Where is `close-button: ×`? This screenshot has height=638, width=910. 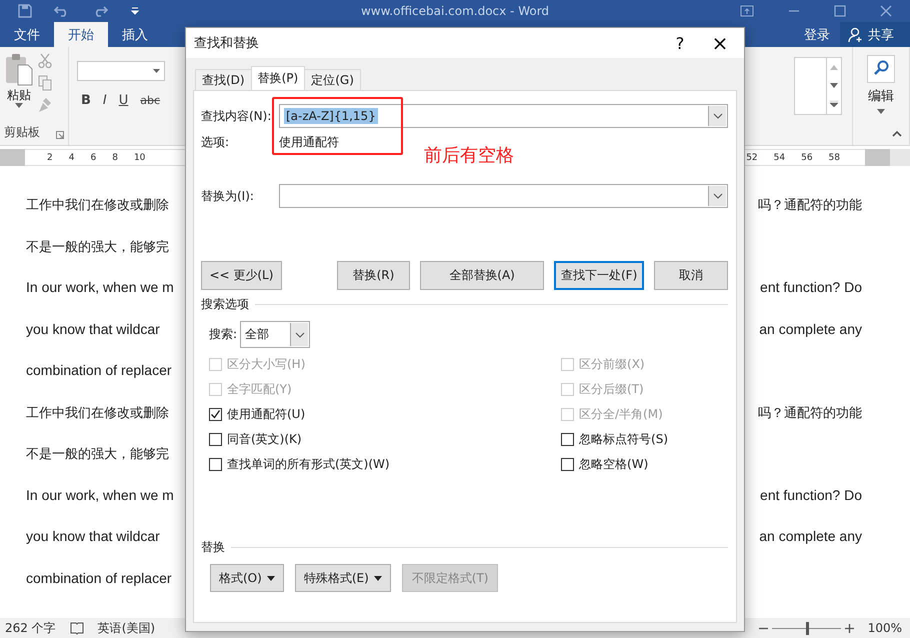 close-button: × is located at coordinates (720, 43).